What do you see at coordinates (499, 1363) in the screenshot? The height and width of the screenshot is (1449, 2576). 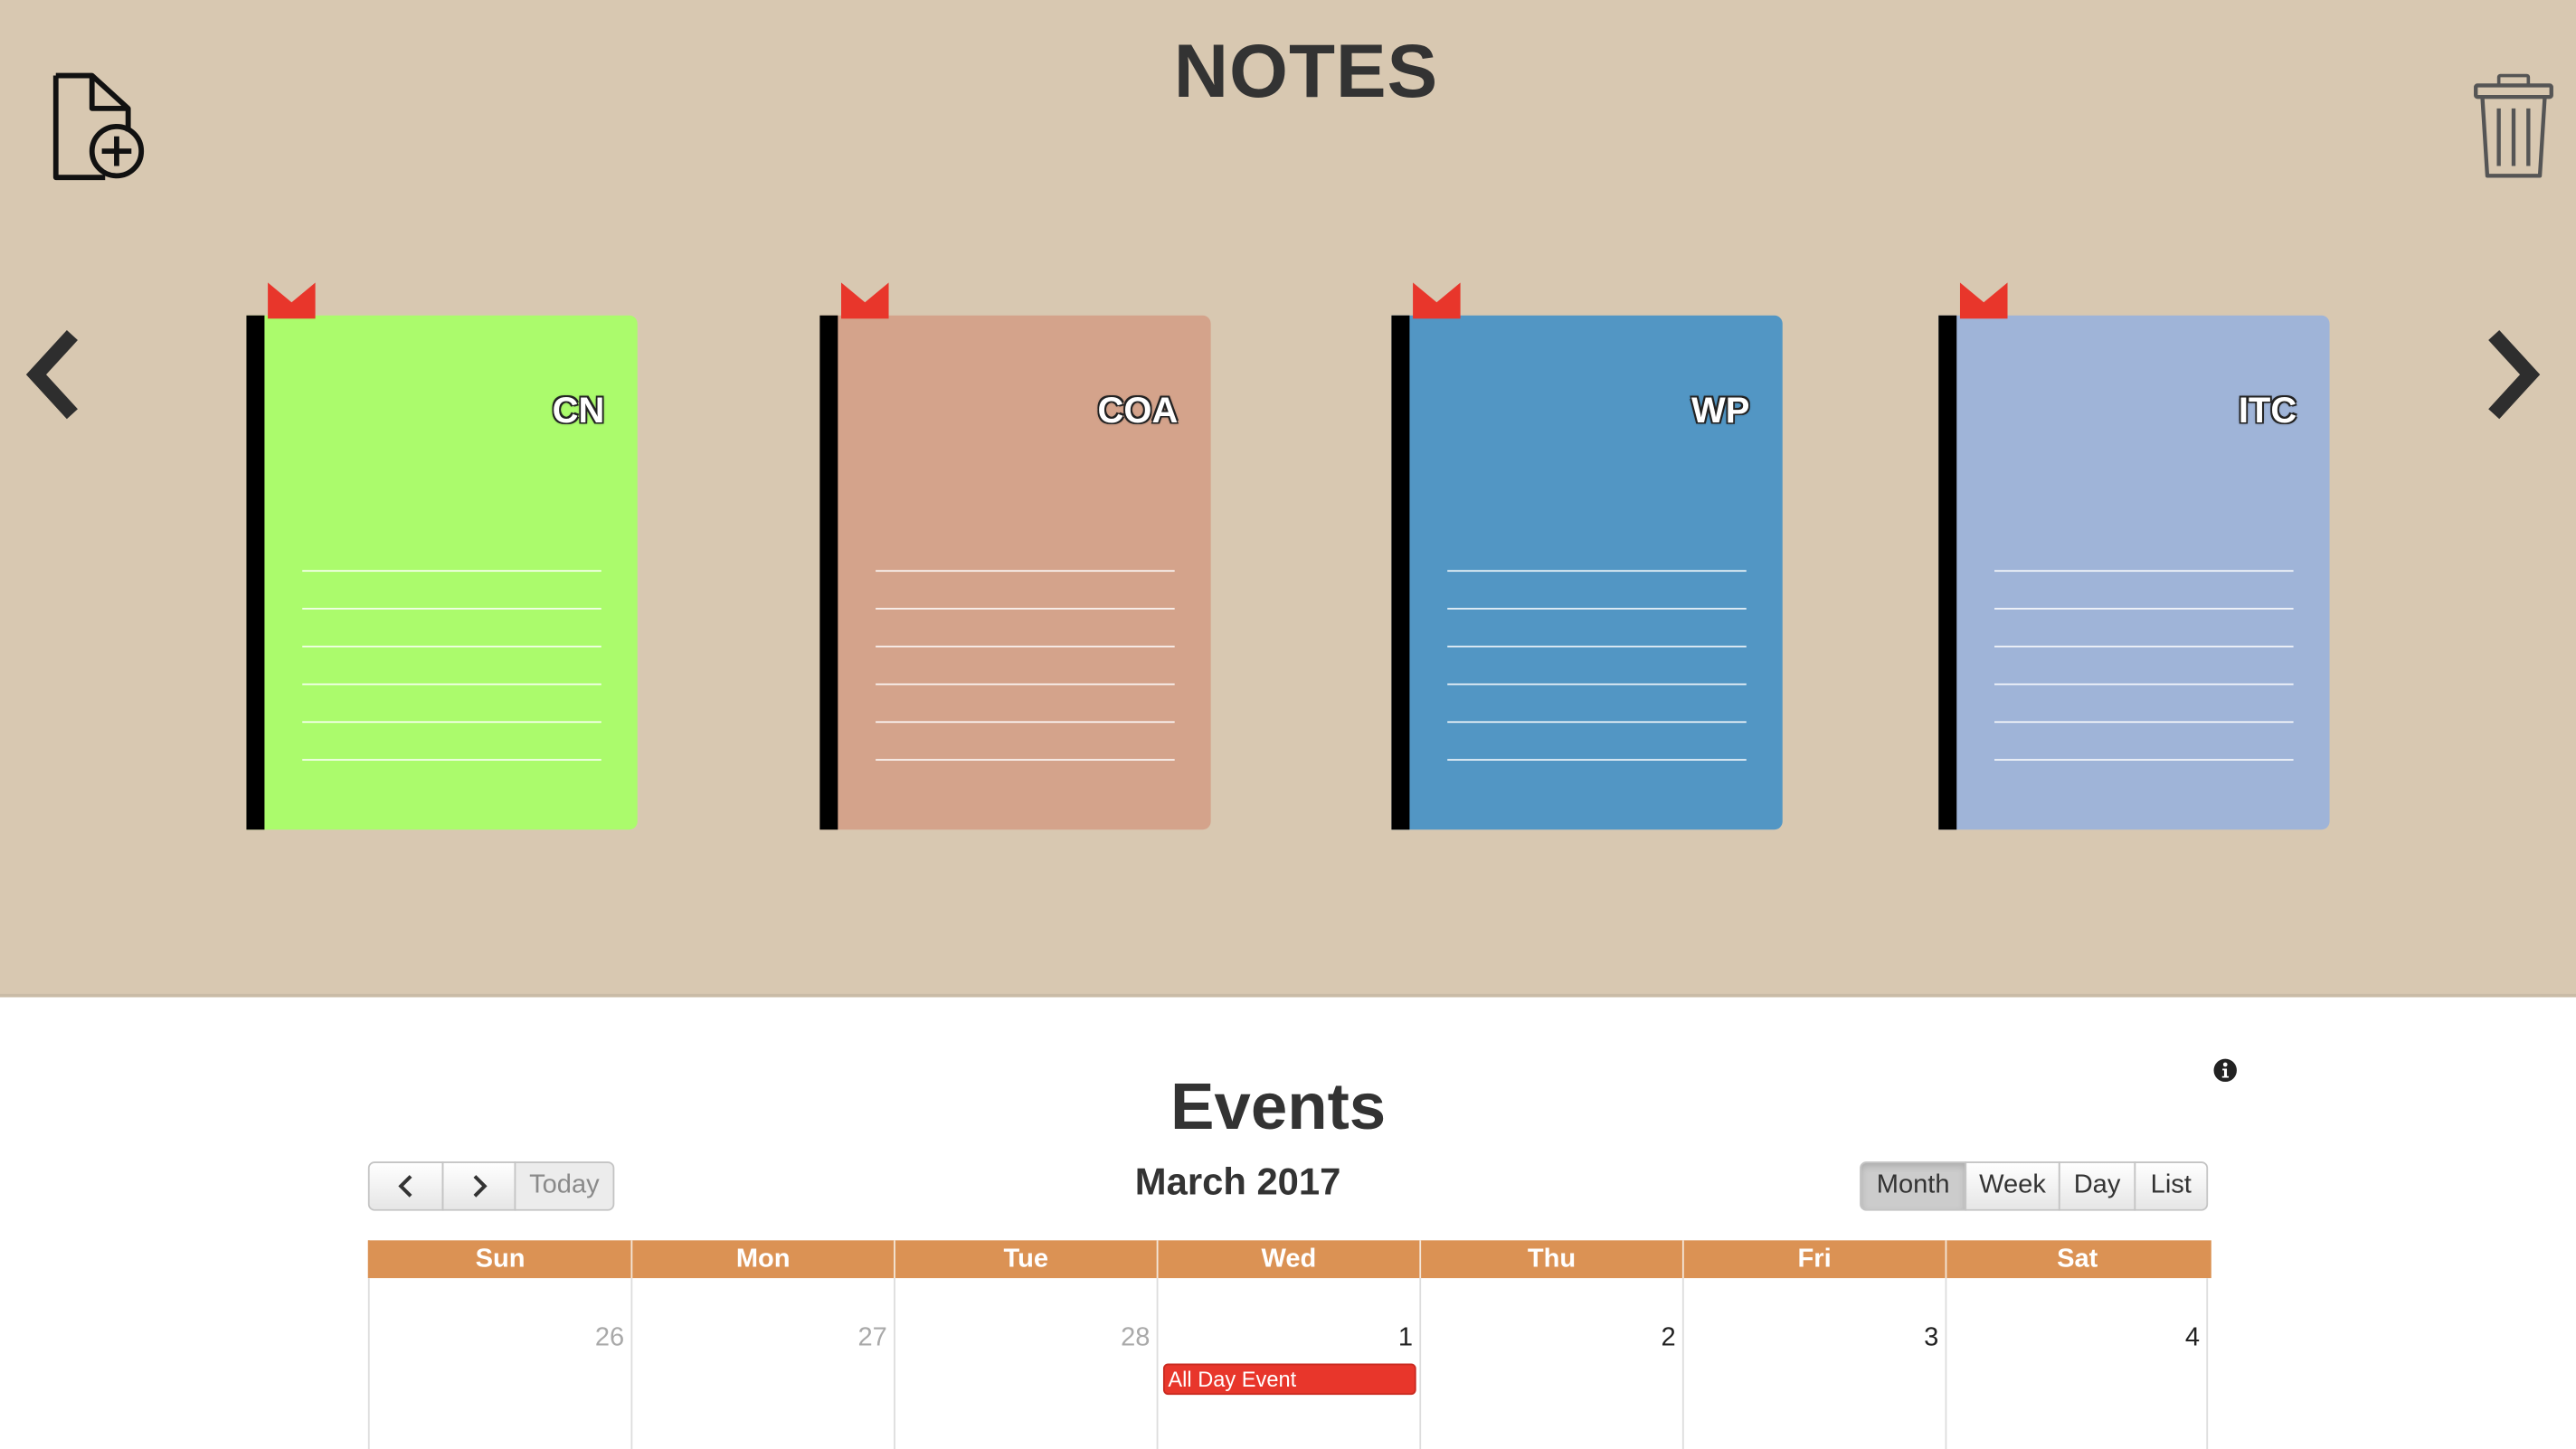 I see `calendar-day-cell: 26` at bounding box center [499, 1363].